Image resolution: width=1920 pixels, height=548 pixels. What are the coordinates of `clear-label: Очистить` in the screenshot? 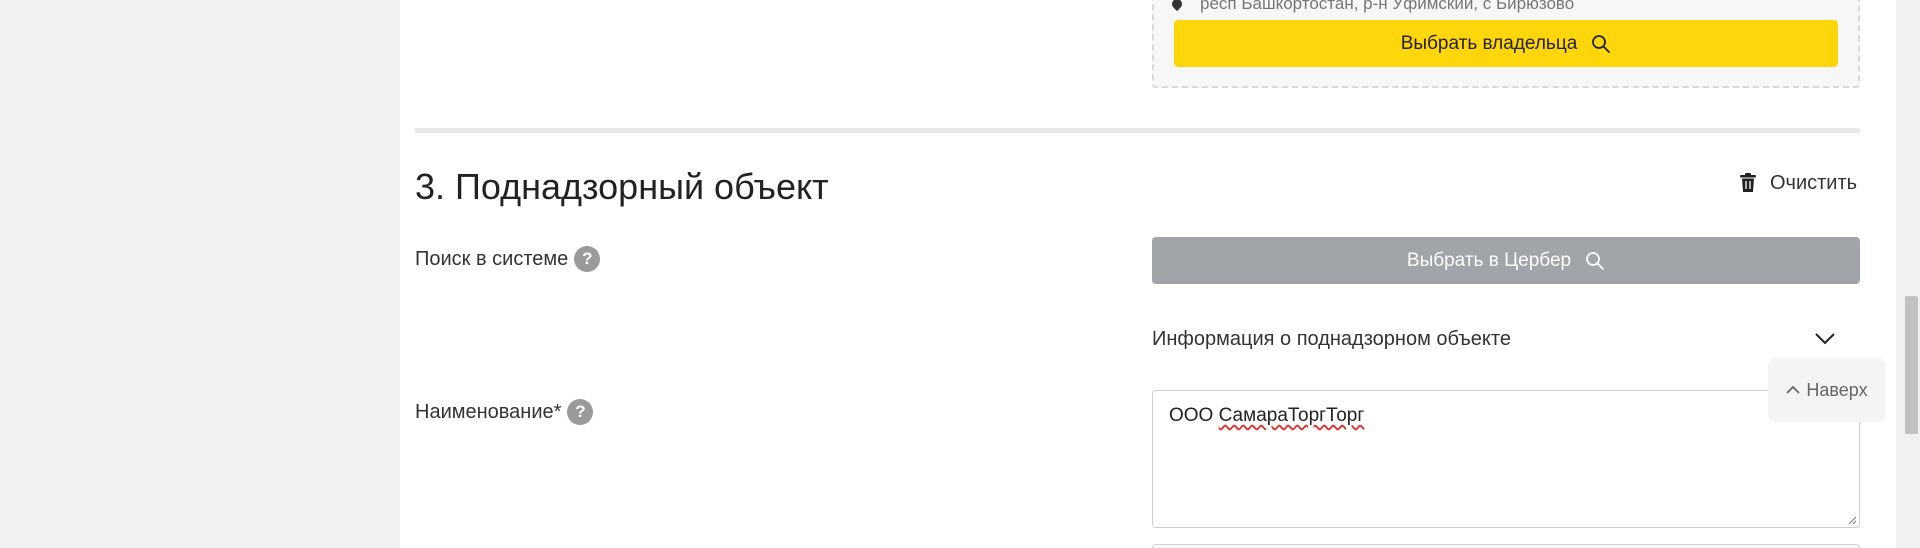 It's located at (1814, 182).